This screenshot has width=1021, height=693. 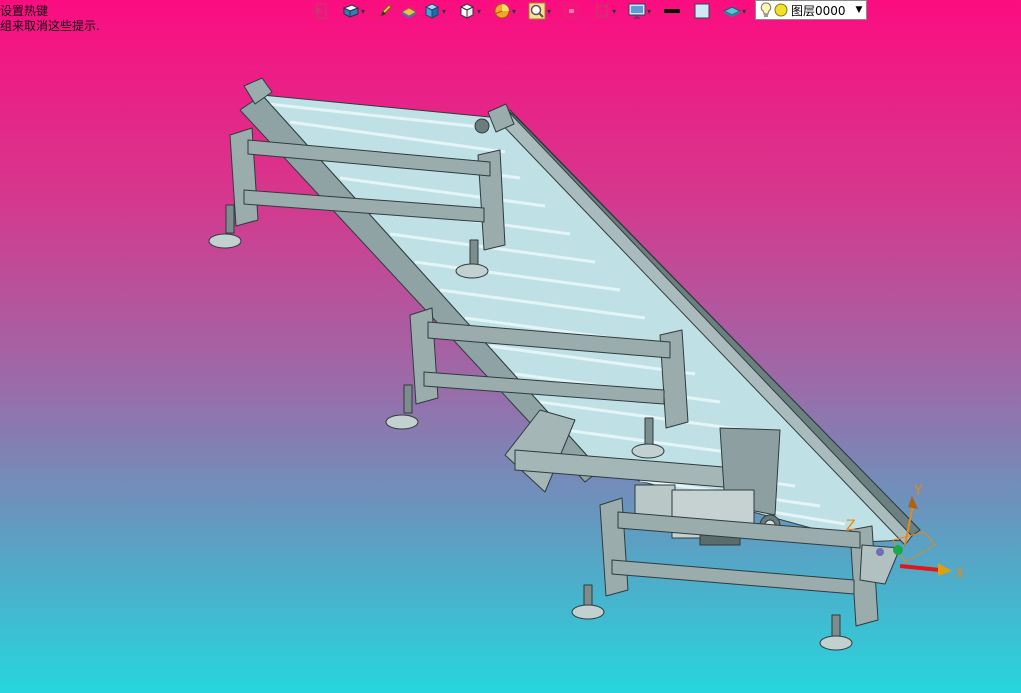 I want to click on y-axis-label: Y, so click(x=918, y=491).